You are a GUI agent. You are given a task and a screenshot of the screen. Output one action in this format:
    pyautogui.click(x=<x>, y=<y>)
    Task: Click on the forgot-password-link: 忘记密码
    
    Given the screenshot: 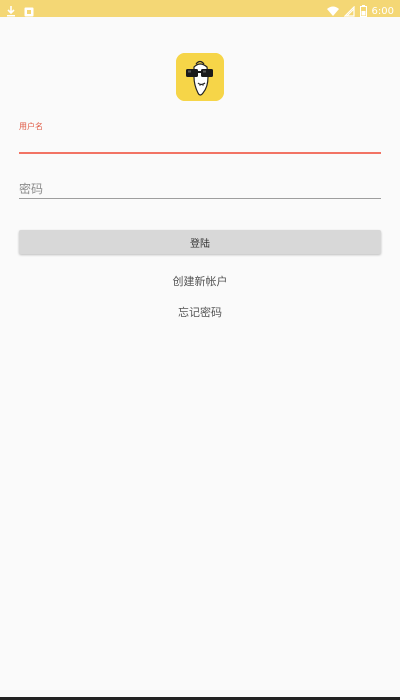 What is the action you would take?
    pyautogui.click(x=200, y=312)
    